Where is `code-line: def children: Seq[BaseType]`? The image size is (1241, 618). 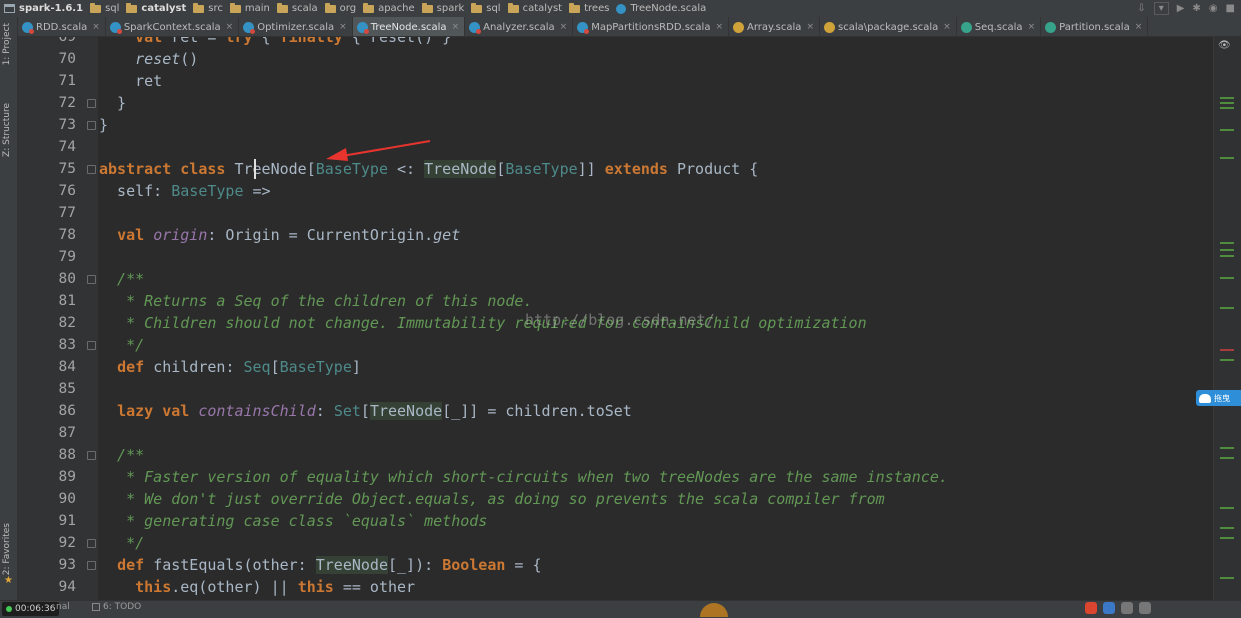 code-line: def children: Seq[BaseType] is located at coordinates (230, 367).